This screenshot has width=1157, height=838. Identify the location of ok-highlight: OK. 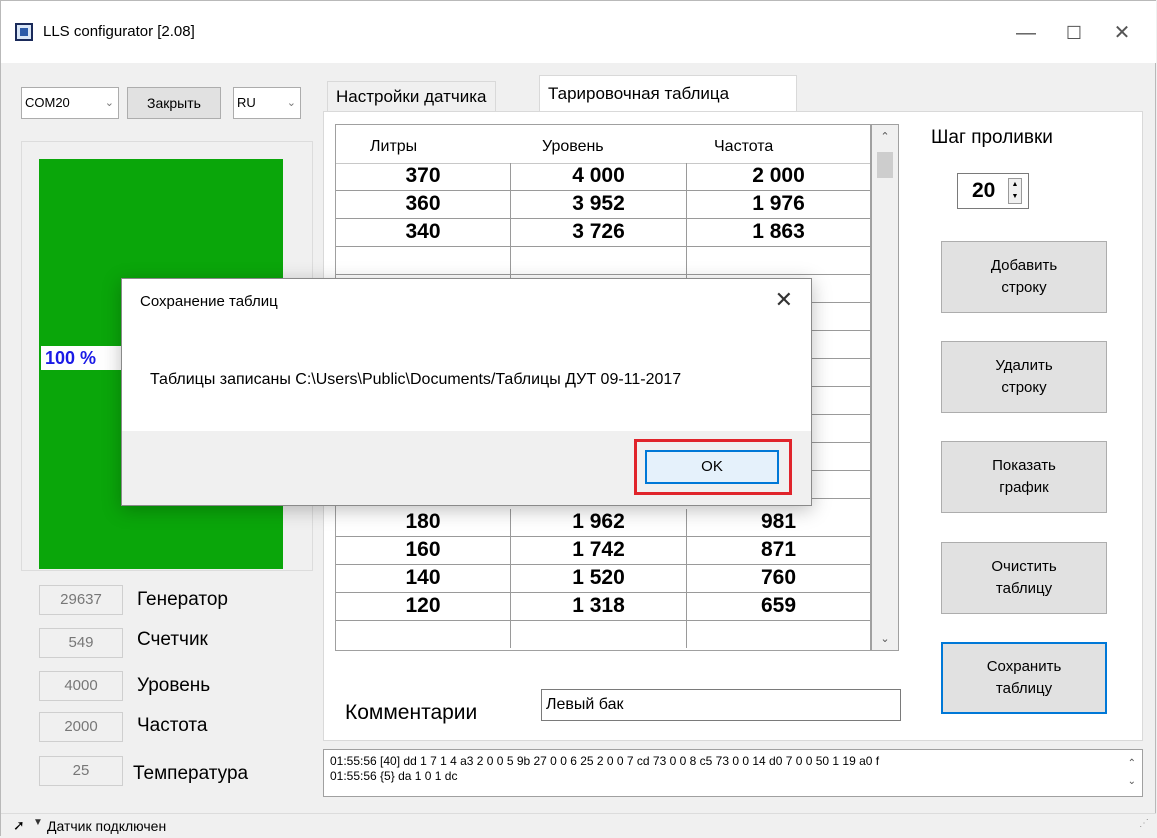
(713, 467).